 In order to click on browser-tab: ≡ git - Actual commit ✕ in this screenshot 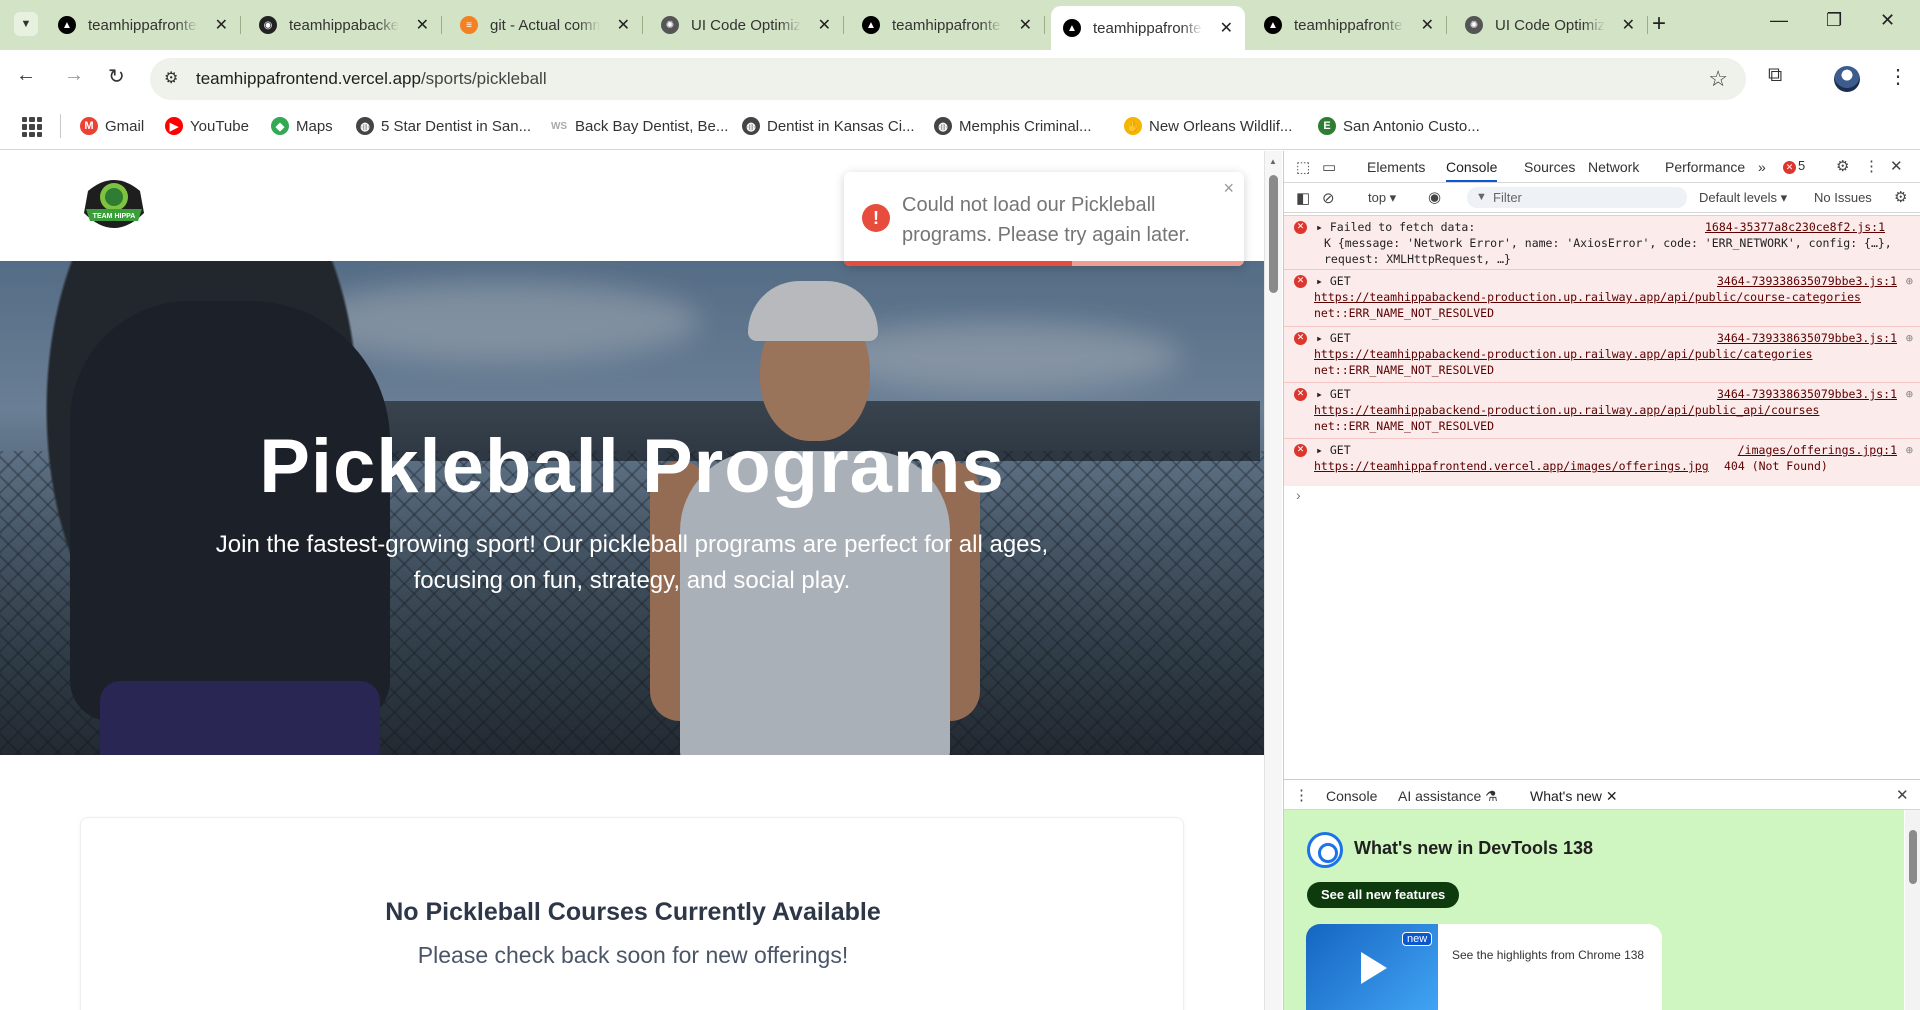, I will do `click(545, 25)`.